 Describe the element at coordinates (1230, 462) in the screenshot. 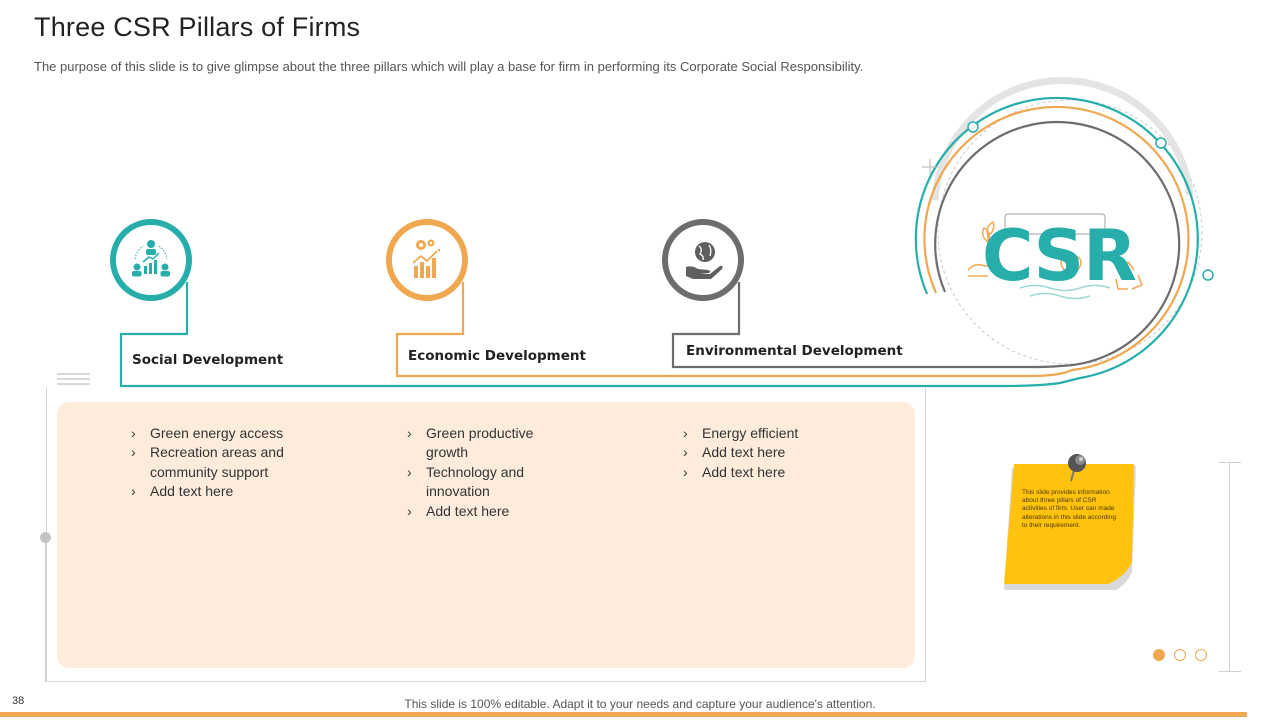

I see `right-bracket-top` at that location.